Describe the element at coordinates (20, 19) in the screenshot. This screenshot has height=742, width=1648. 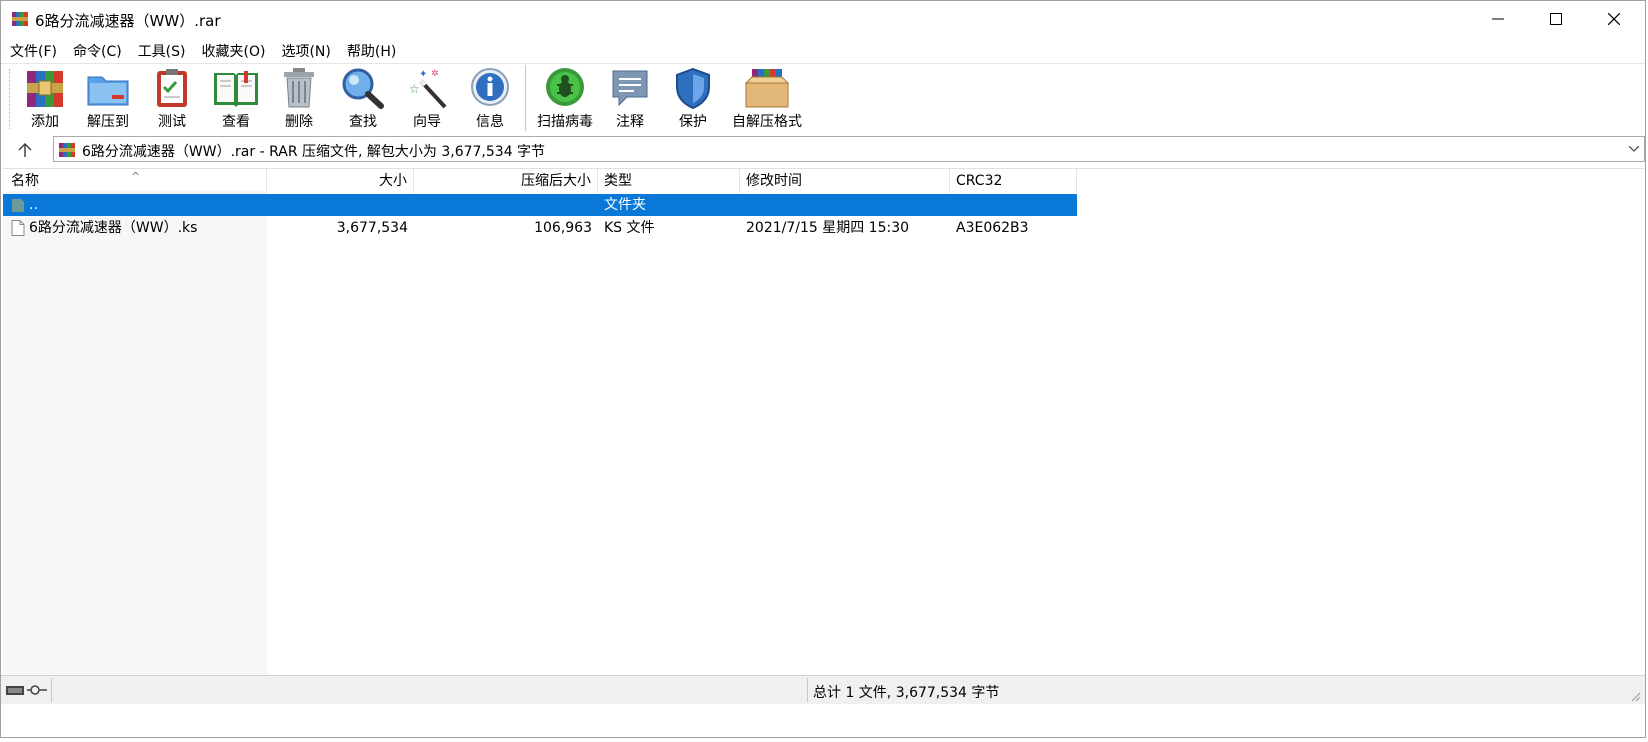
I see `winrar-app-icon` at that location.